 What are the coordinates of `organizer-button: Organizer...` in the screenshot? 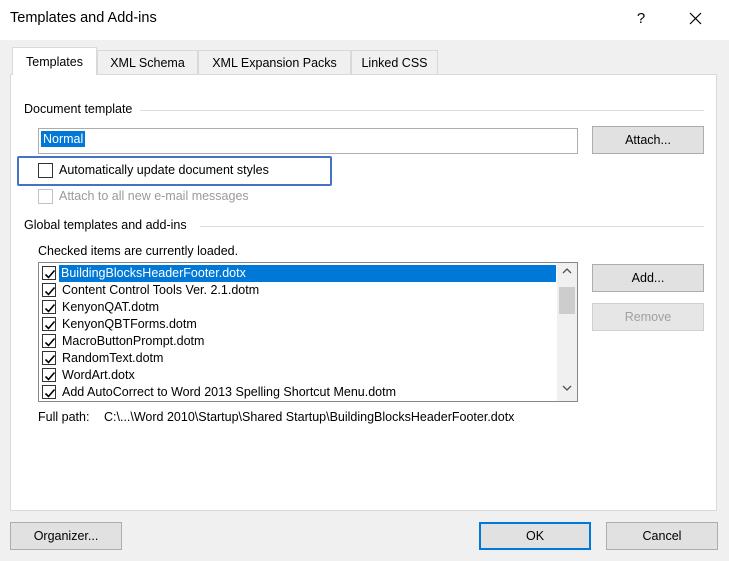 It's located at (66, 536).